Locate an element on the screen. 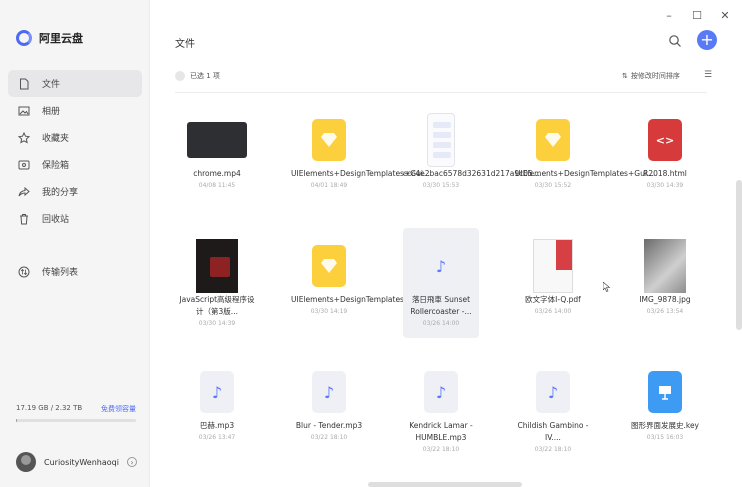 The width and height of the screenshot is (742, 487). minimize-button: – is located at coordinates (669, 15).